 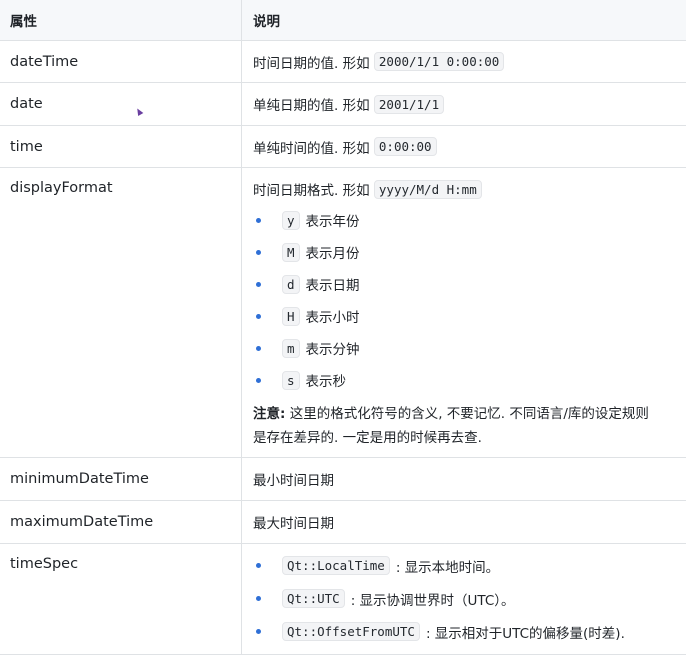 I want to click on list-item: Qt::OffsetFromUTC : 显示相对于UTC的偏移量(时差)., so click(x=464, y=631).